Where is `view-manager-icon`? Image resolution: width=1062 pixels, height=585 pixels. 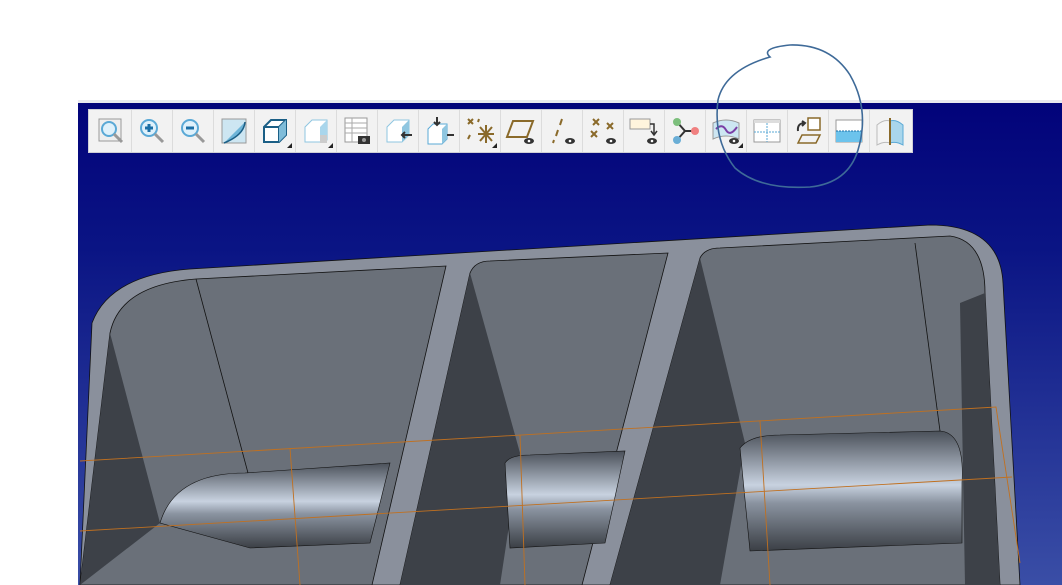
view-manager-icon is located at coordinates (357, 130).